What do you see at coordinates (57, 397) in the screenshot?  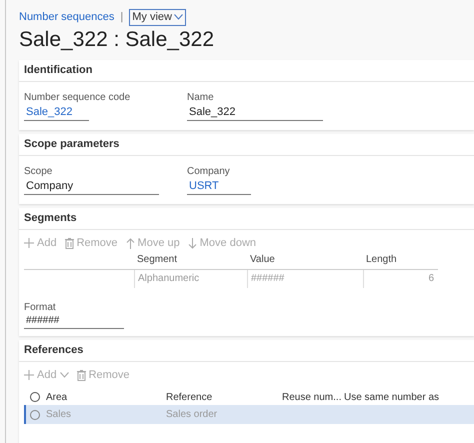 I see `column-header: Area` at bounding box center [57, 397].